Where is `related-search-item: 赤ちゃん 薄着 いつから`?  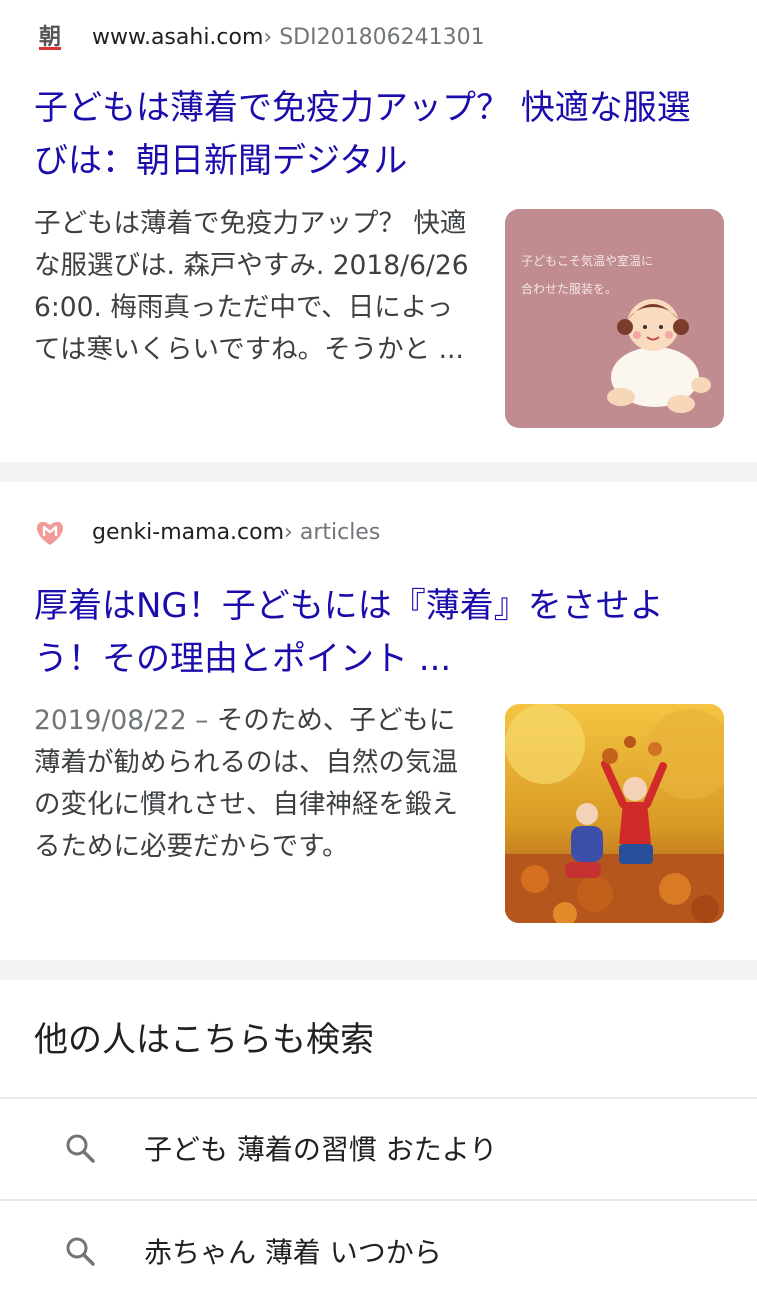 related-search-item: 赤ちゃん 薄着 いつから is located at coordinates (378, 1251).